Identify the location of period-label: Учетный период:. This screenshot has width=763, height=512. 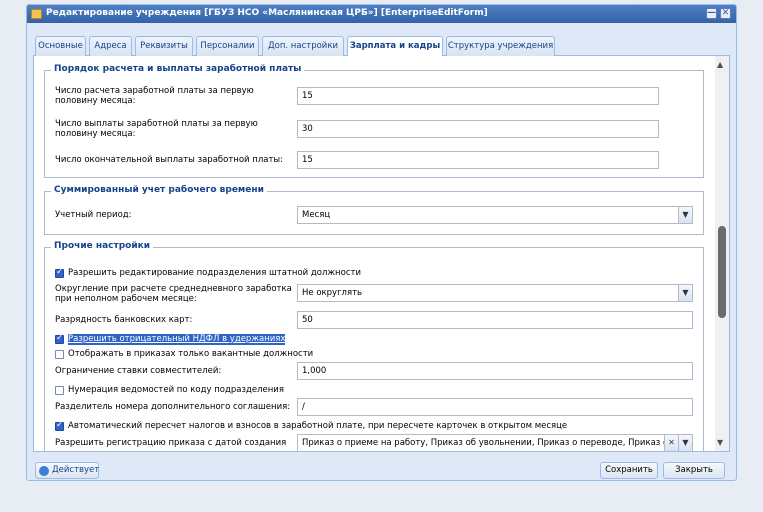
(93, 215).